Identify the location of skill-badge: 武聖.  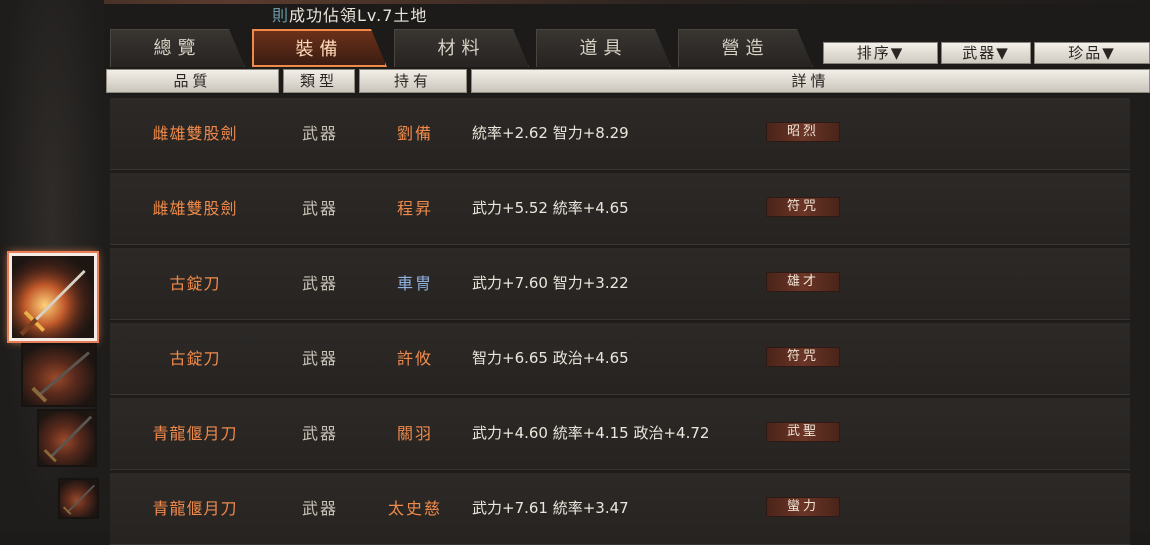
(803, 432).